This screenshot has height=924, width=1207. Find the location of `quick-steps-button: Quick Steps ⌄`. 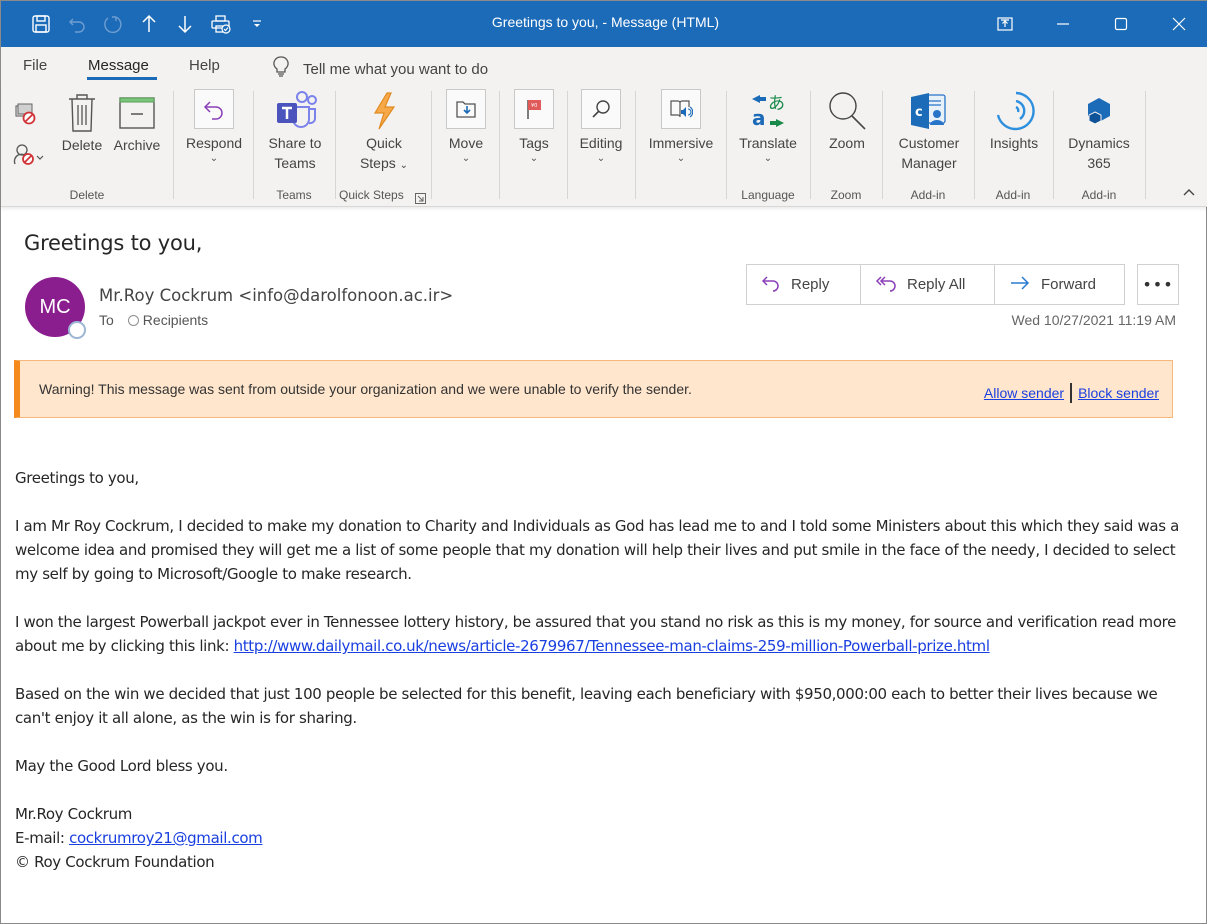

quick-steps-button: Quick Steps ⌄ is located at coordinates (384, 132).